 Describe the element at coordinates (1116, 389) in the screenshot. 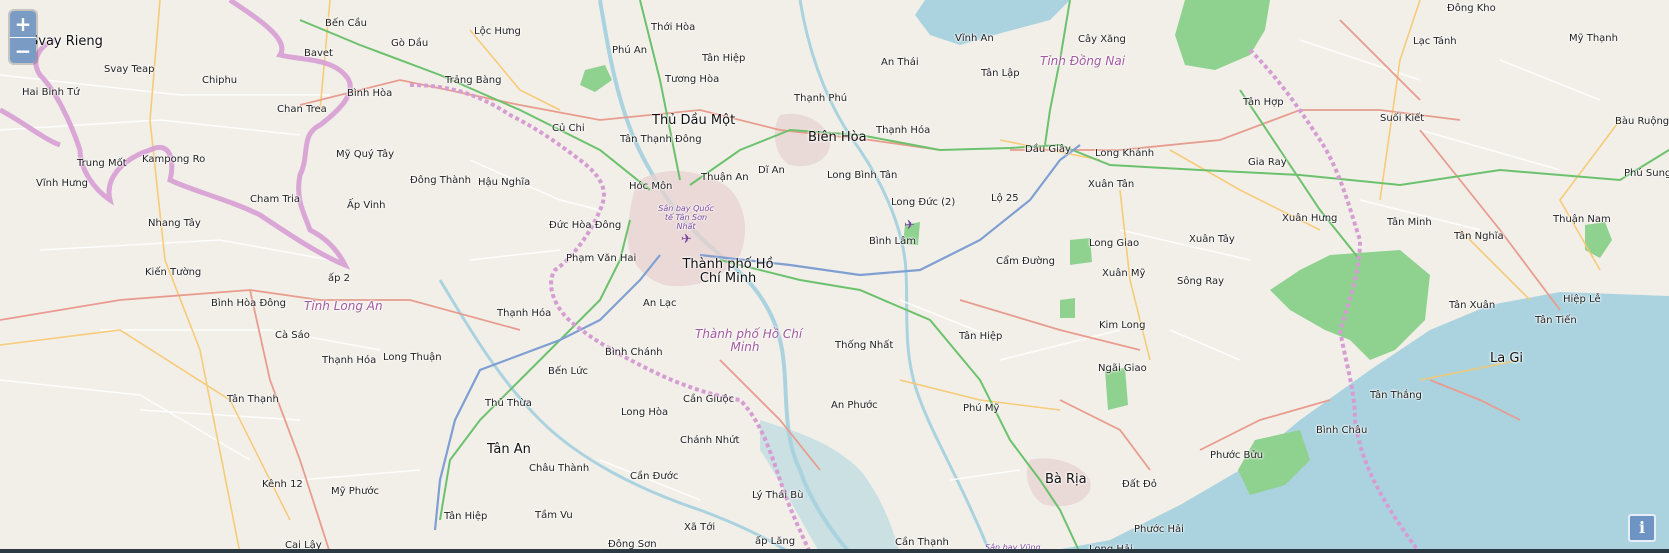

I see `forest-small4` at that location.